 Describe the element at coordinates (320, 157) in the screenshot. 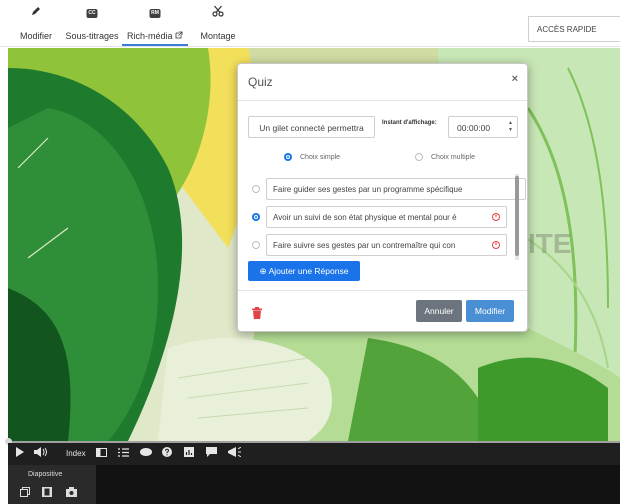

I see `single-choice-label: Choix simple` at that location.